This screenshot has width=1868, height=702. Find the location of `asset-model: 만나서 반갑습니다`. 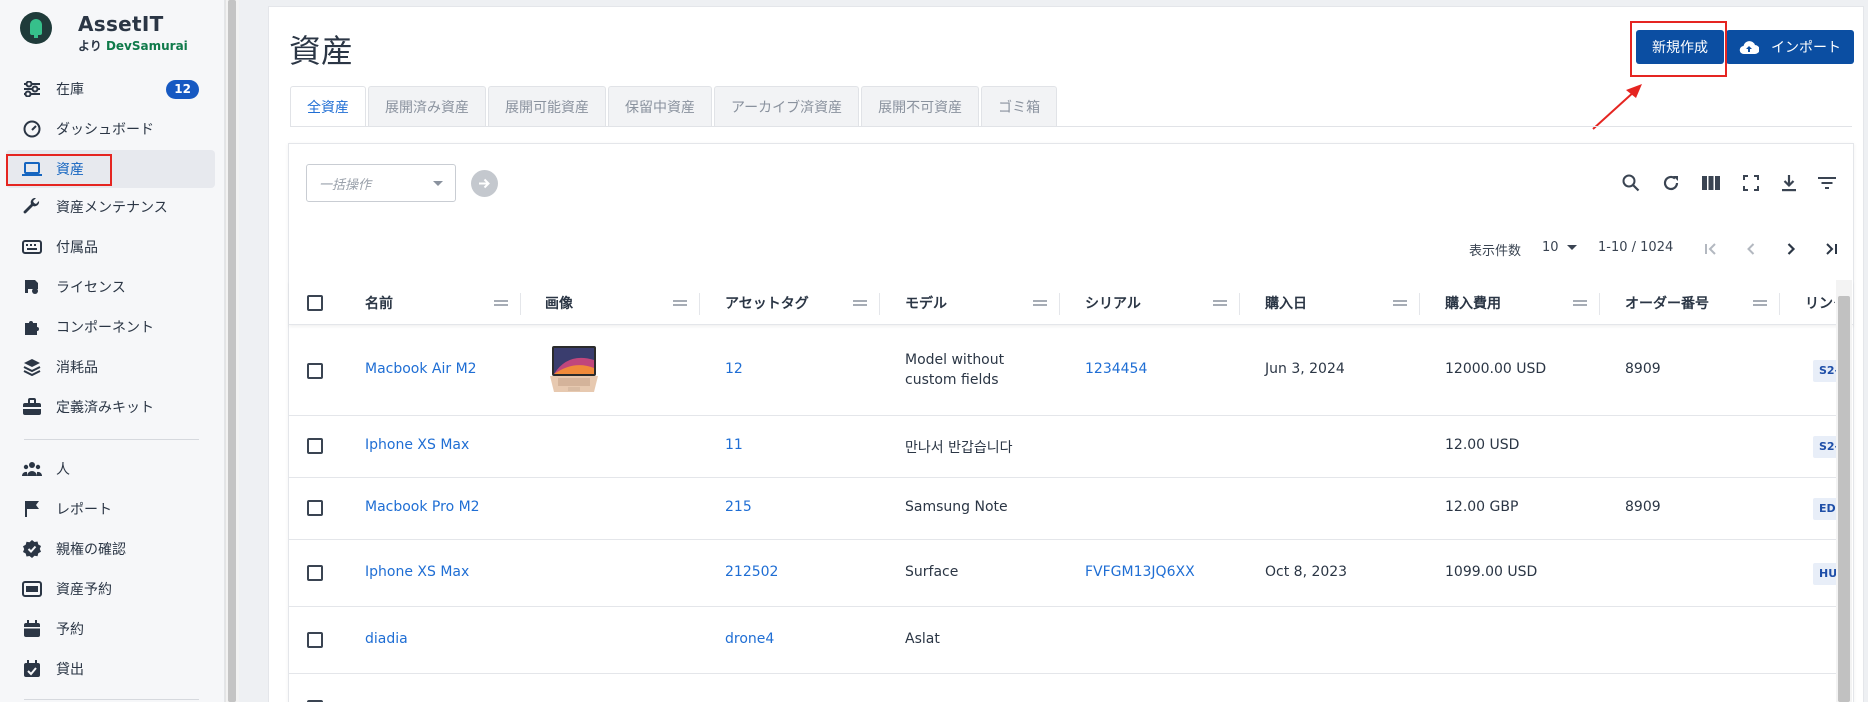

asset-model: 만나서 반갑습니다 is located at coordinates (959, 448).